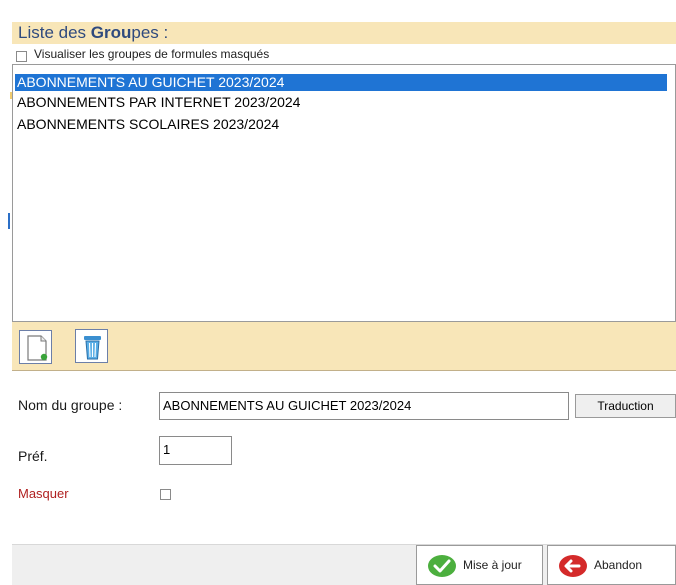 The width and height of the screenshot is (676, 585). I want to click on group-name-input: ABONNEMENTS AU GUICHET 2023/2024, so click(364, 406).